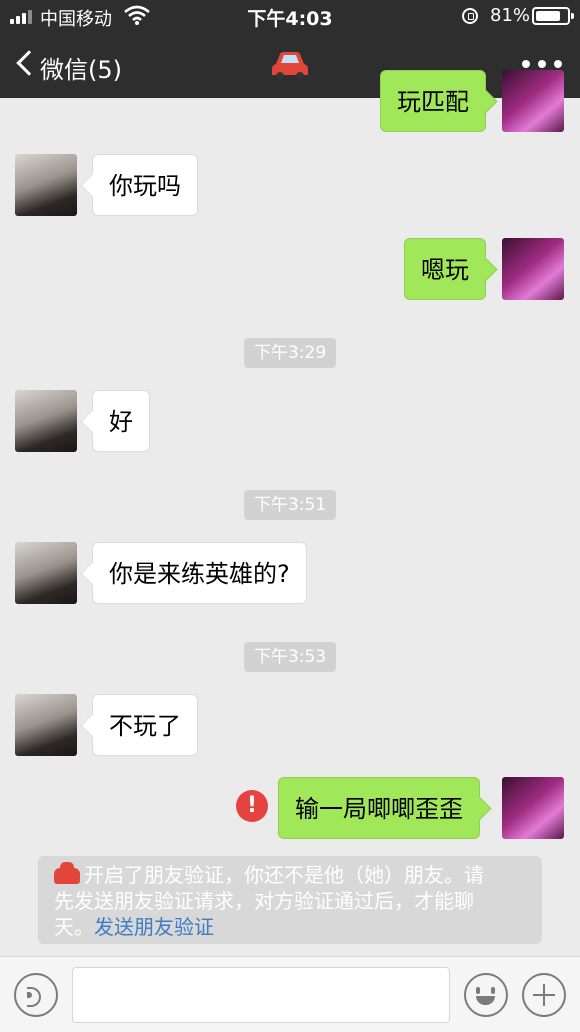 This screenshot has width=580, height=1032. What do you see at coordinates (36, 995) in the screenshot?
I see `voice-icon` at bounding box center [36, 995].